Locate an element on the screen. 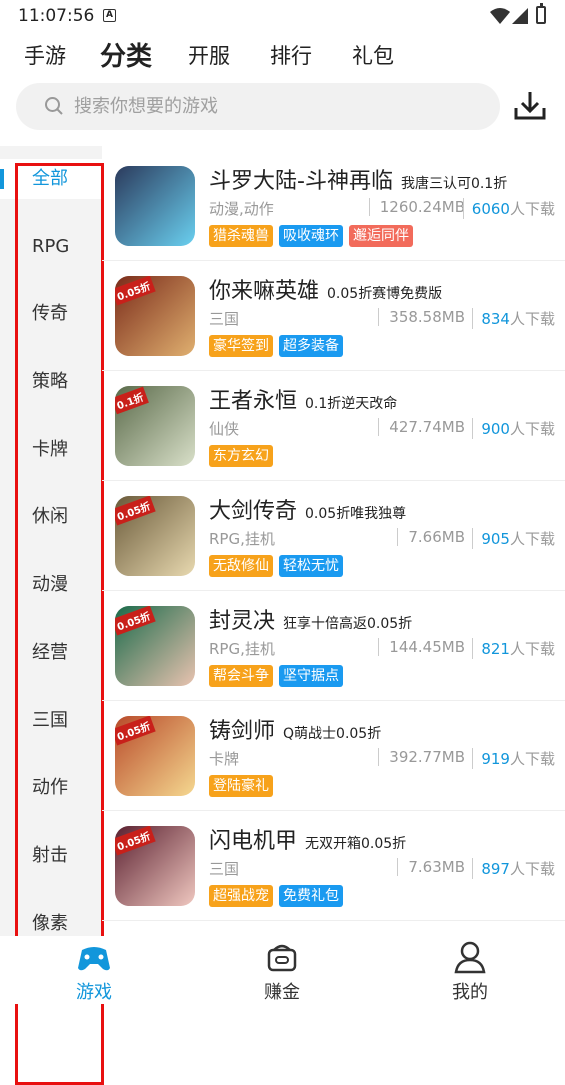  category-item: 动作 is located at coordinates (51, 788).